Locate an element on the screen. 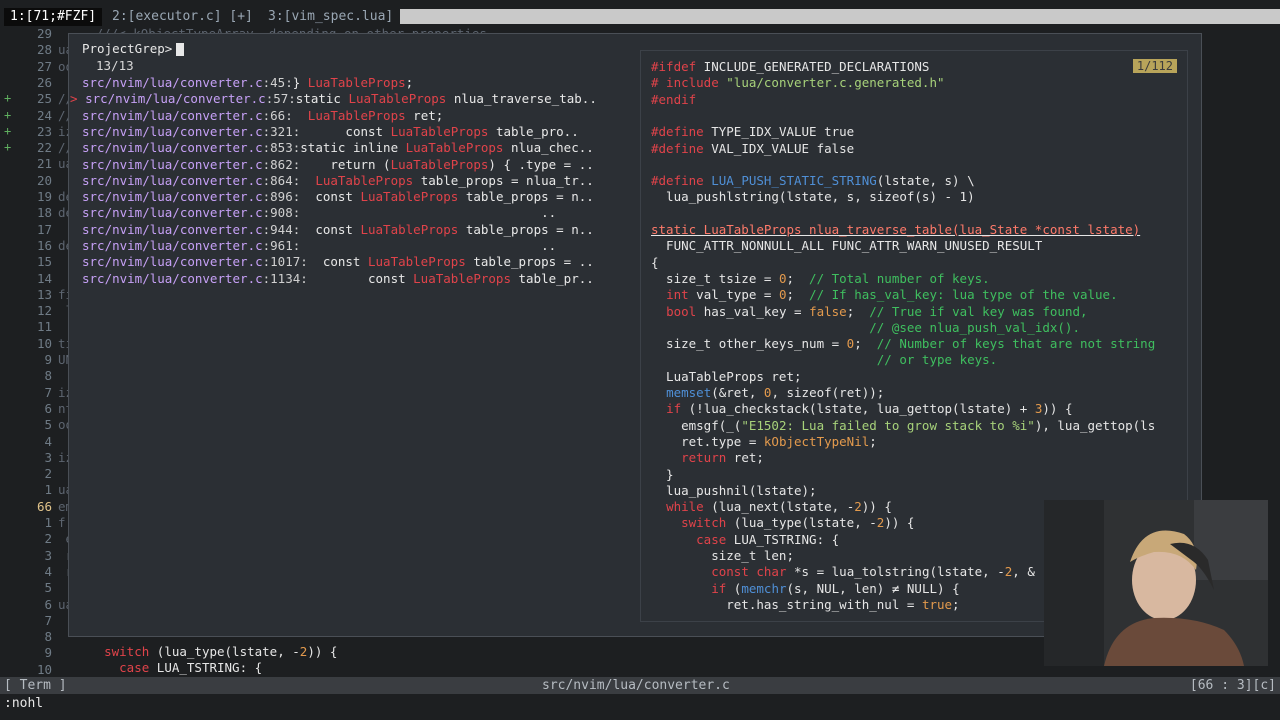 The height and width of the screenshot is (720, 1280). code-token: const char is located at coordinates (749, 572).